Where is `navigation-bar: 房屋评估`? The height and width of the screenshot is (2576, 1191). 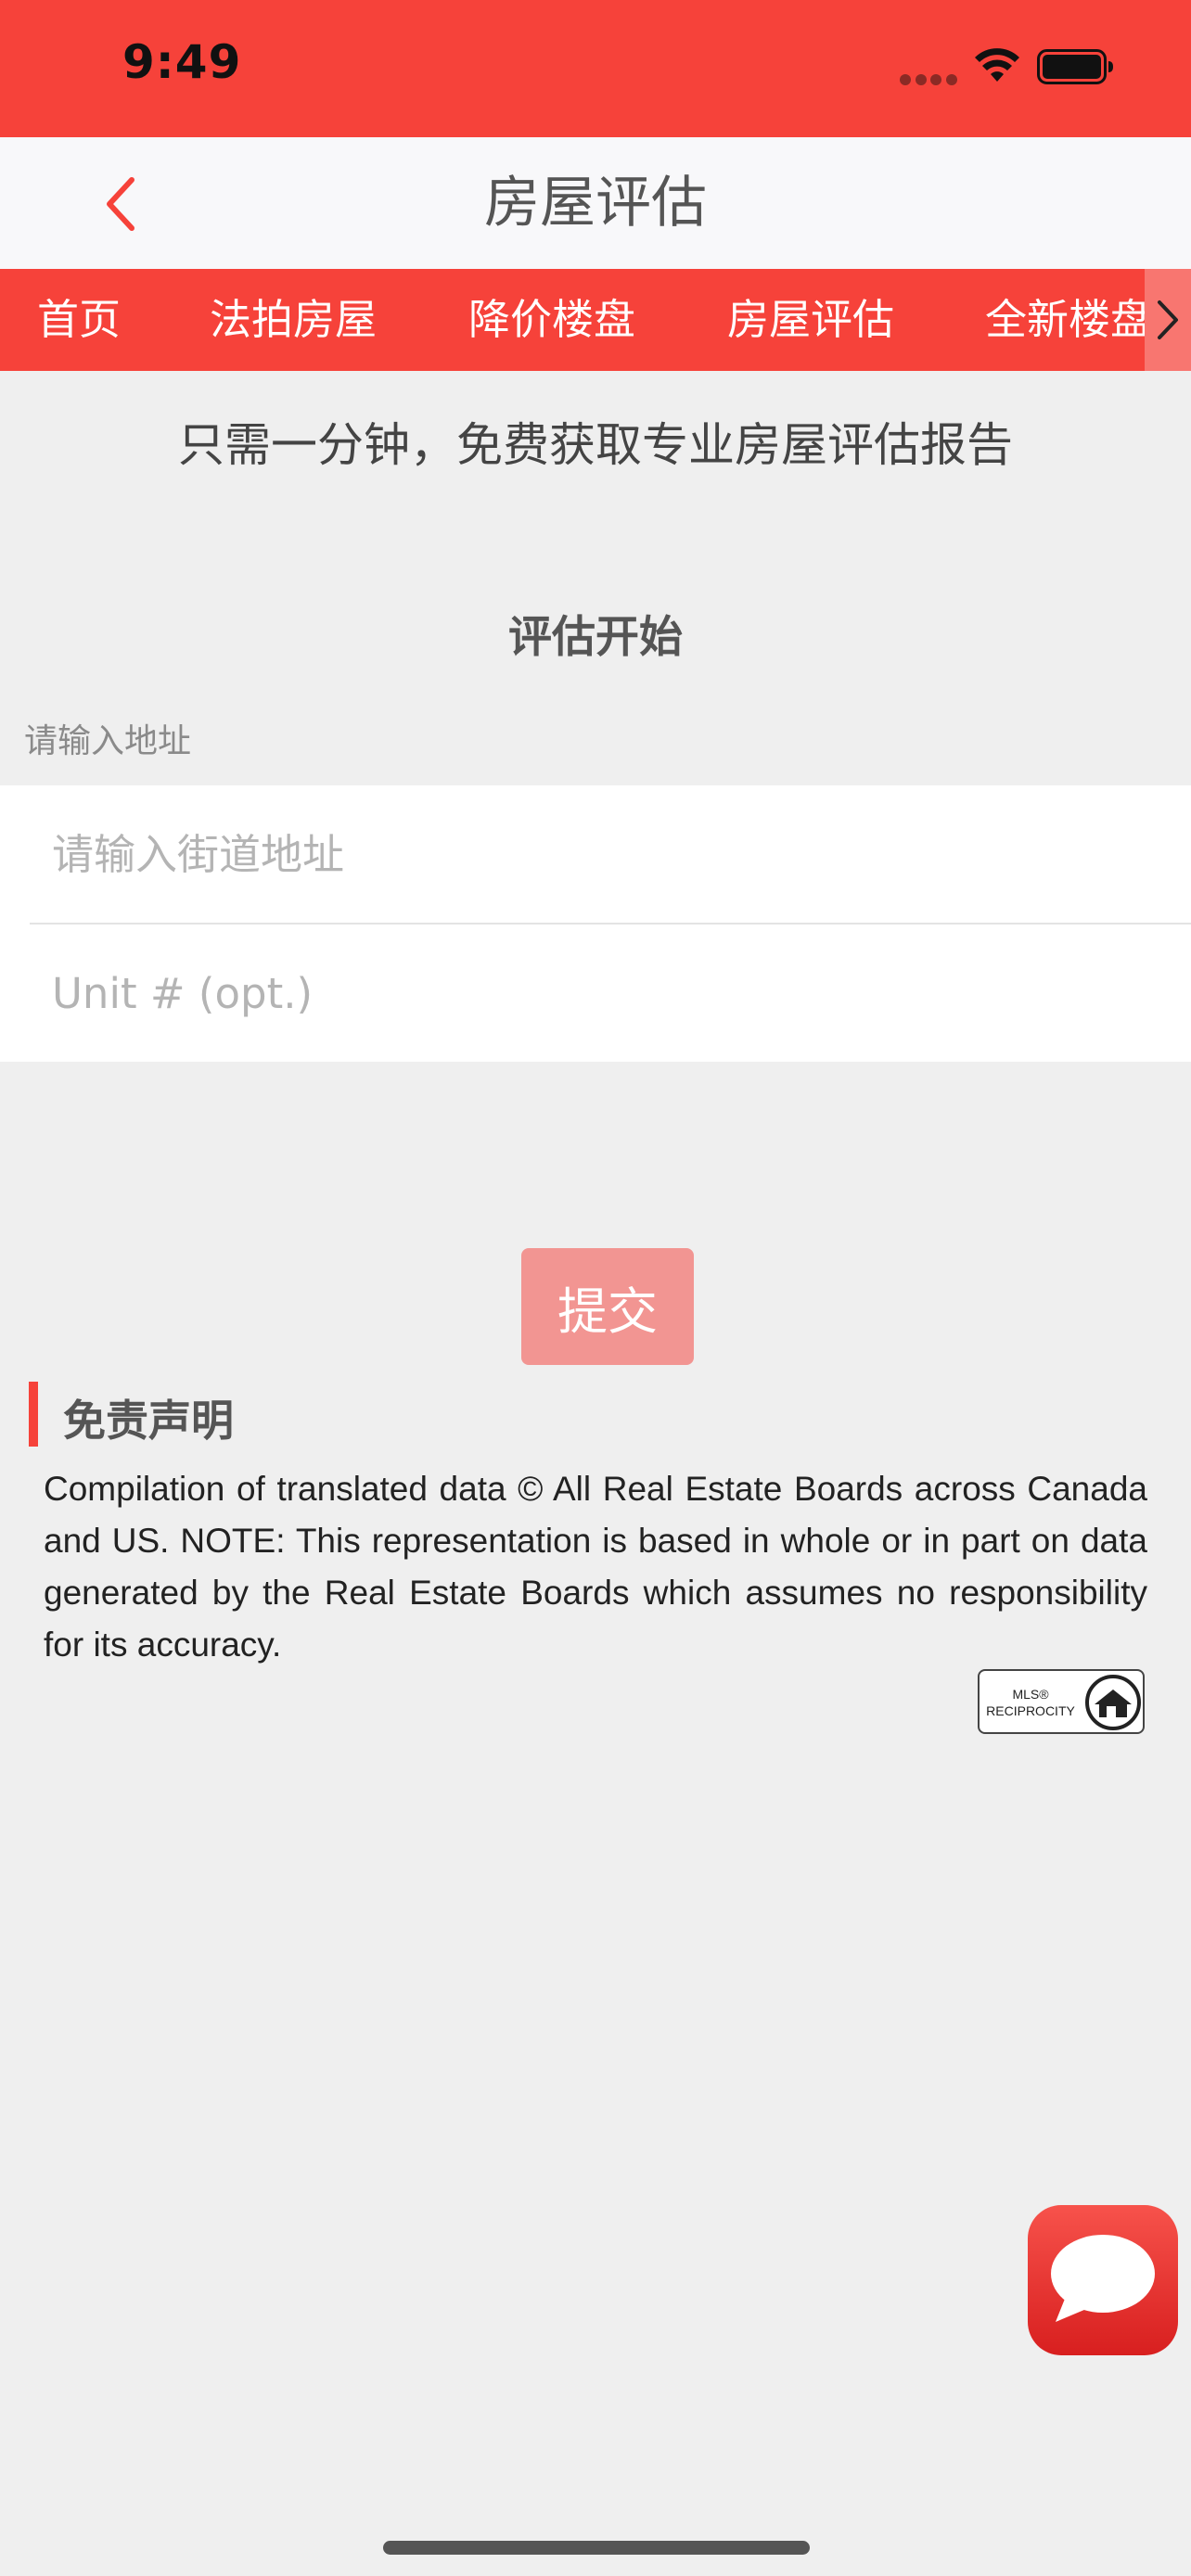
navigation-bar: 房屋评估 is located at coordinates (595, 203).